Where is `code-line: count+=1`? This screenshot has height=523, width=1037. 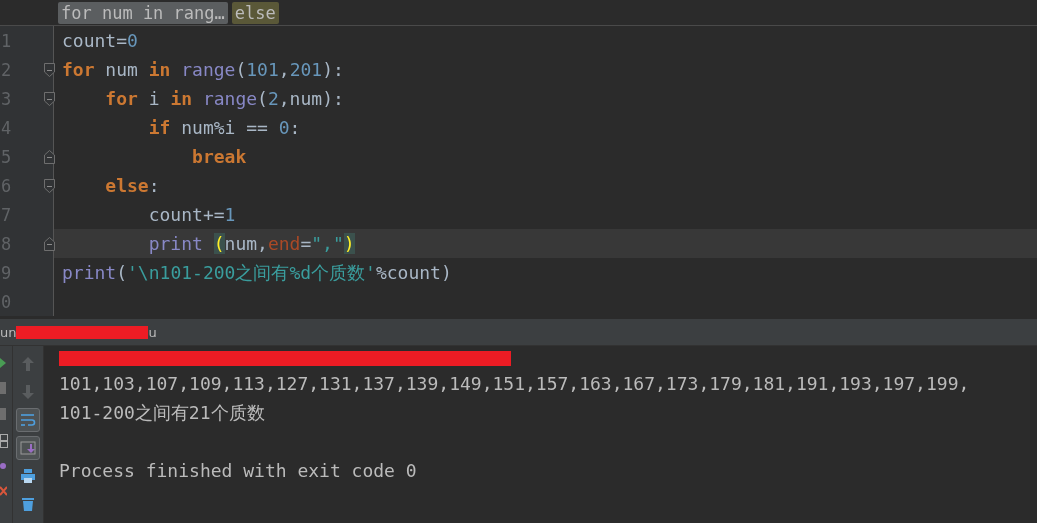 code-line: count+=1 is located at coordinates (191, 214).